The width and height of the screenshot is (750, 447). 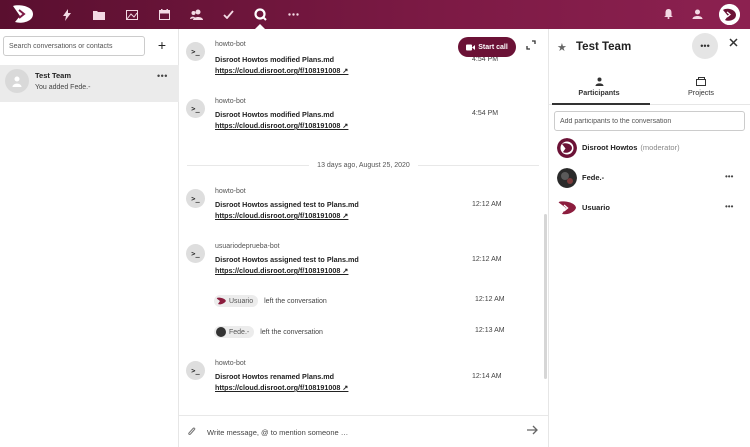 I want to click on conversation-menu-icon: •••, so click(x=162, y=76).